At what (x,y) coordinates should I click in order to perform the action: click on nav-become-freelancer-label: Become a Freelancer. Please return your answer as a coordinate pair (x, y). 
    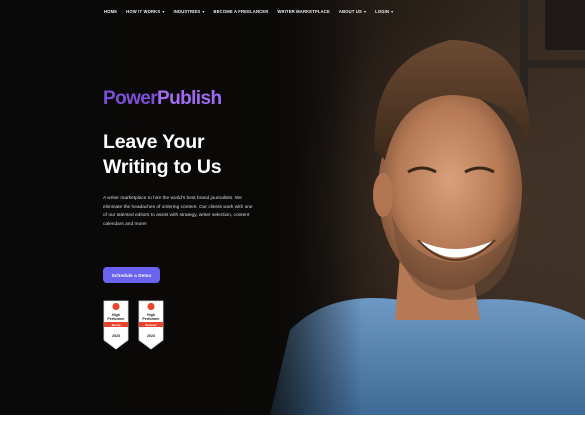
    Looking at the image, I should click on (241, 11).